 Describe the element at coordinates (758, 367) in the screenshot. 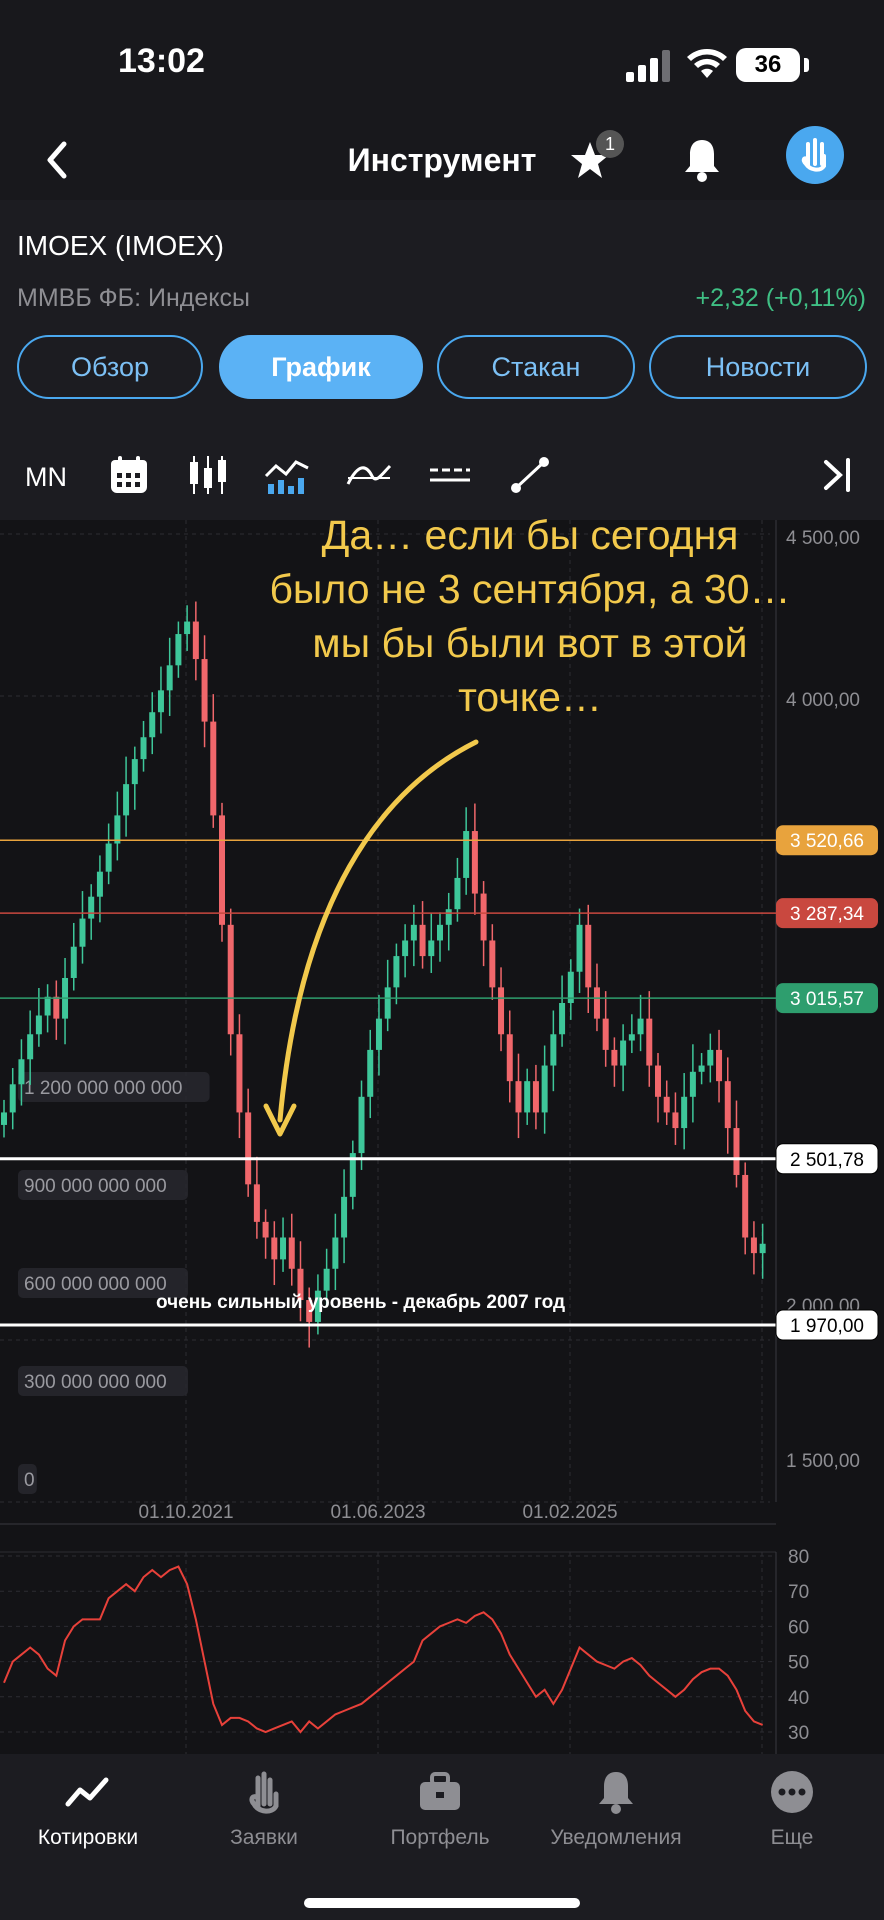

I see `tab-news: Новости` at that location.